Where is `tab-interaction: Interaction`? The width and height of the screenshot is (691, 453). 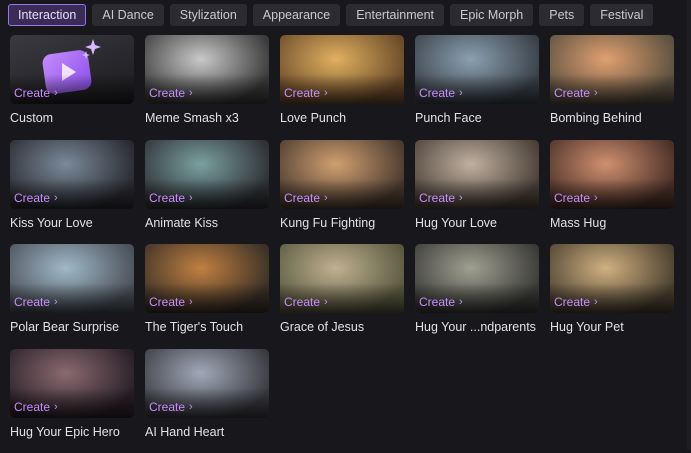
tab-interaction: Interaction is located at coordinates (47, 15).